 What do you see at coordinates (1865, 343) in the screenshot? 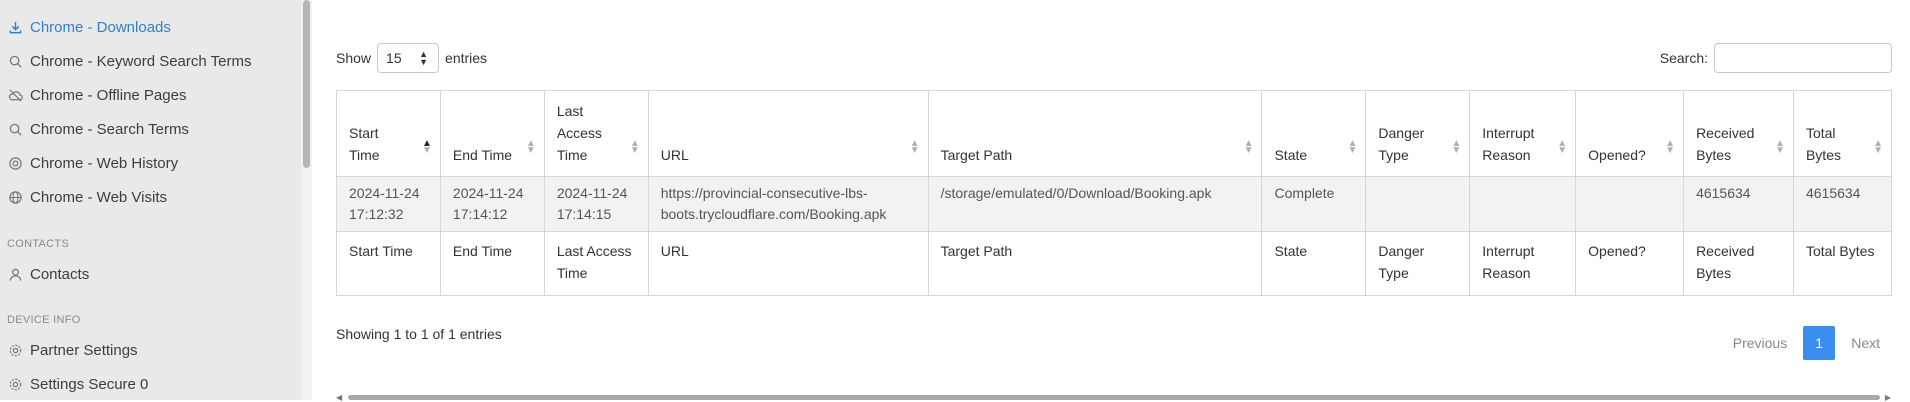
I see `next-button: Next` at bounding box center [1865, 343].